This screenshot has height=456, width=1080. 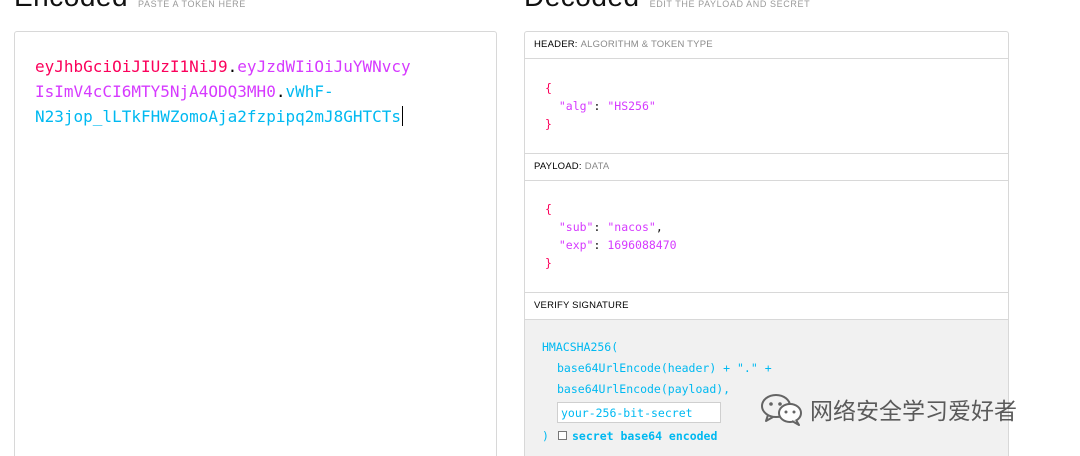 What do you see at coordinates (582, 5) in the screenshot?
I see `decoded-title: Decoded` at bounding box center [582, 5].